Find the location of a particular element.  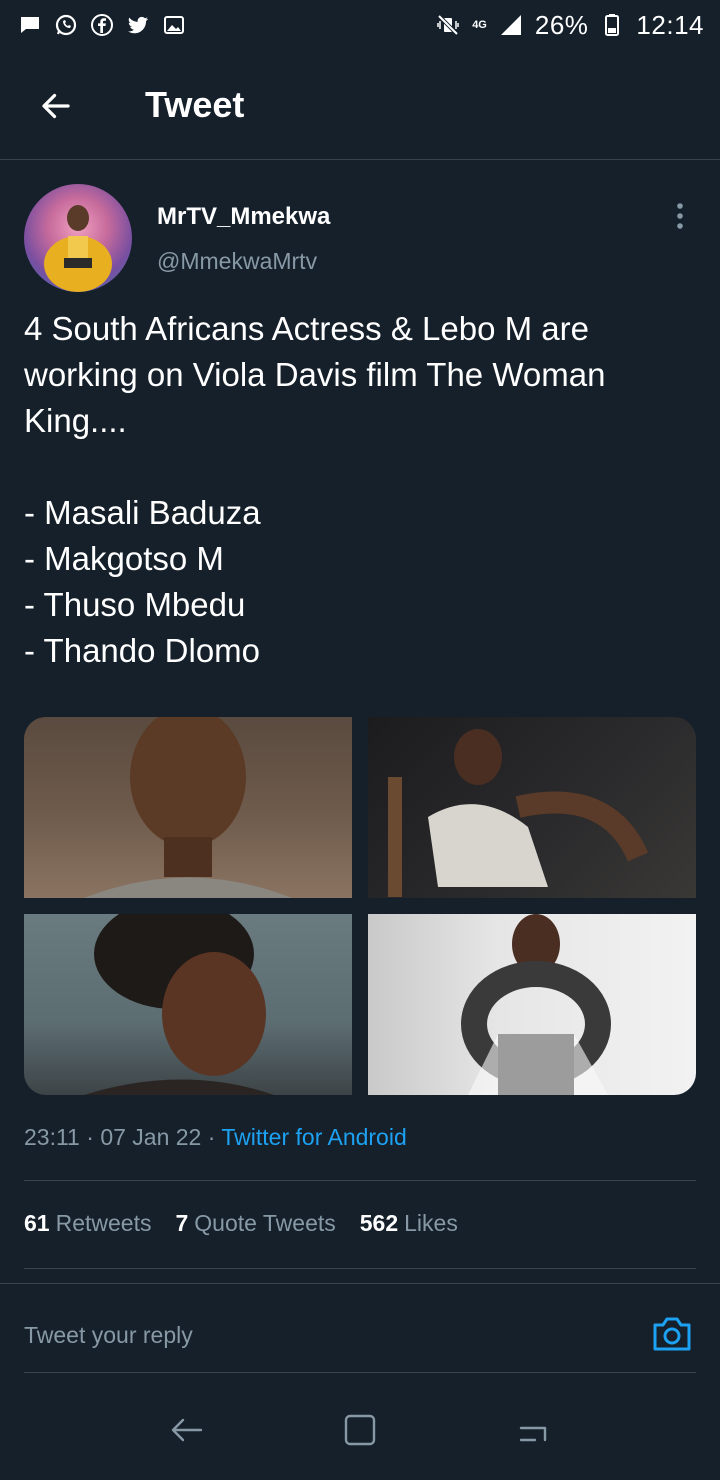

tweet-date: 07 Jan 22 is located at coordinates (151, 1137).